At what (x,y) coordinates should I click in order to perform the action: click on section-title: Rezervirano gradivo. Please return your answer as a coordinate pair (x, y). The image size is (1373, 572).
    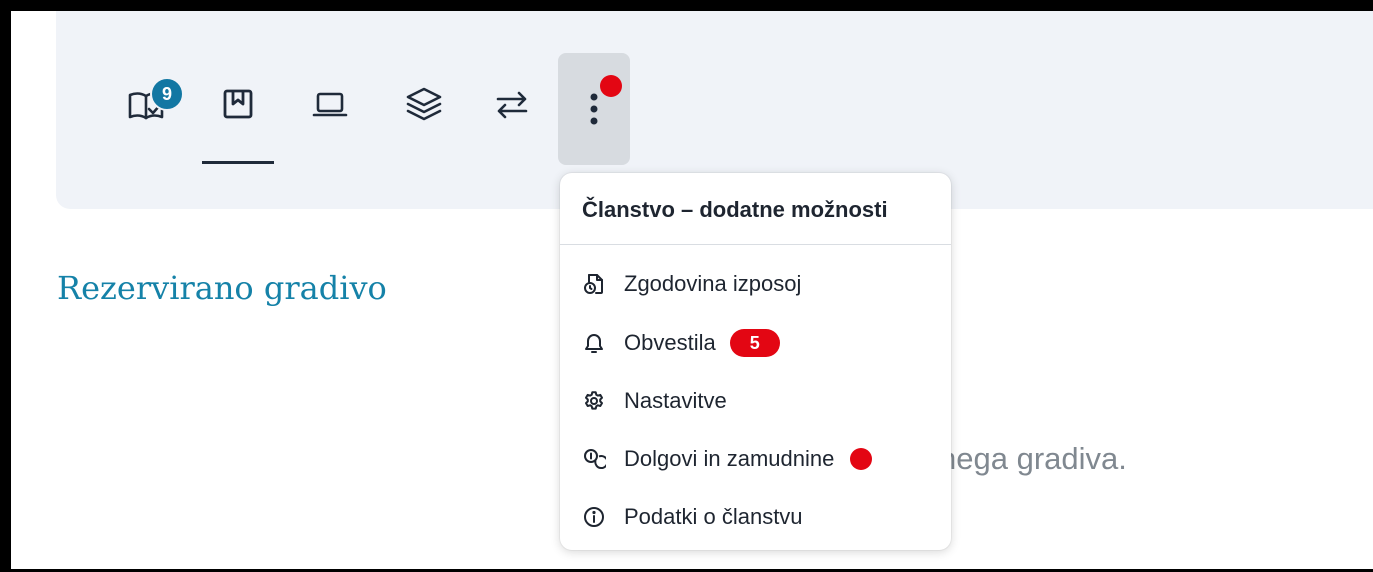
    Looking at the image, I should click on (222, 288).